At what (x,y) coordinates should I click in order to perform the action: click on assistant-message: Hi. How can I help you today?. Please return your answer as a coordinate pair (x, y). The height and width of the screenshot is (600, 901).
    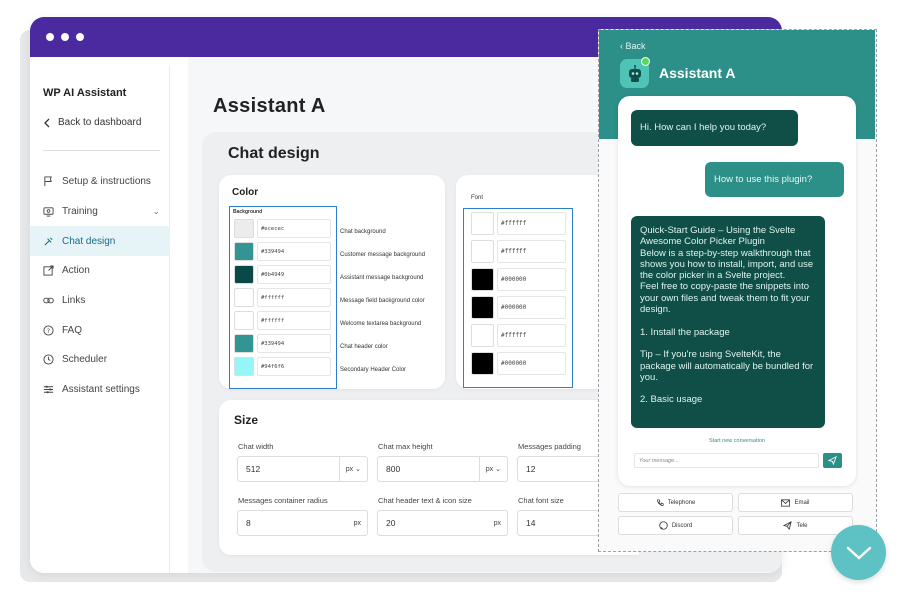
    Looking at the image, I should click on (714, 128).